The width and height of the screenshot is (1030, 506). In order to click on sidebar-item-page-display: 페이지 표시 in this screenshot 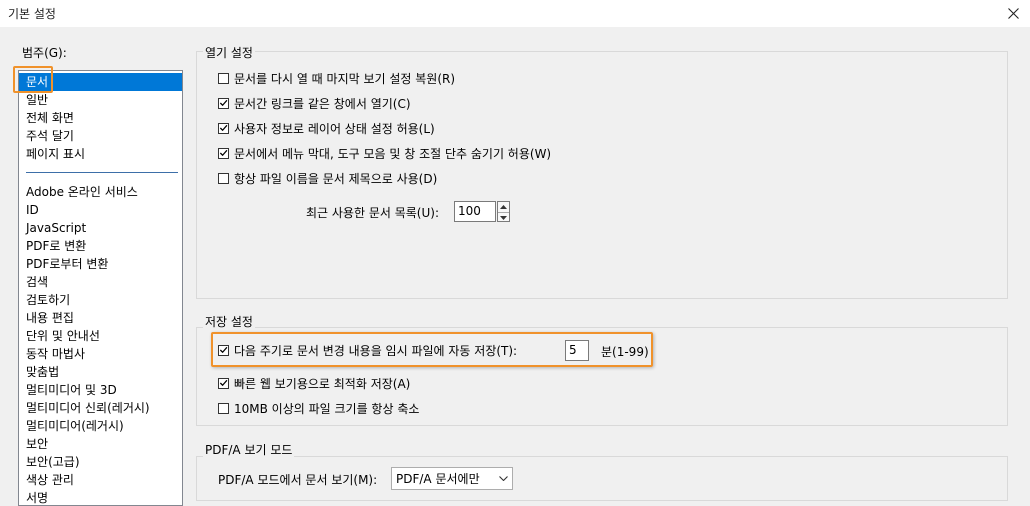, I will do `click(100, 154)`.